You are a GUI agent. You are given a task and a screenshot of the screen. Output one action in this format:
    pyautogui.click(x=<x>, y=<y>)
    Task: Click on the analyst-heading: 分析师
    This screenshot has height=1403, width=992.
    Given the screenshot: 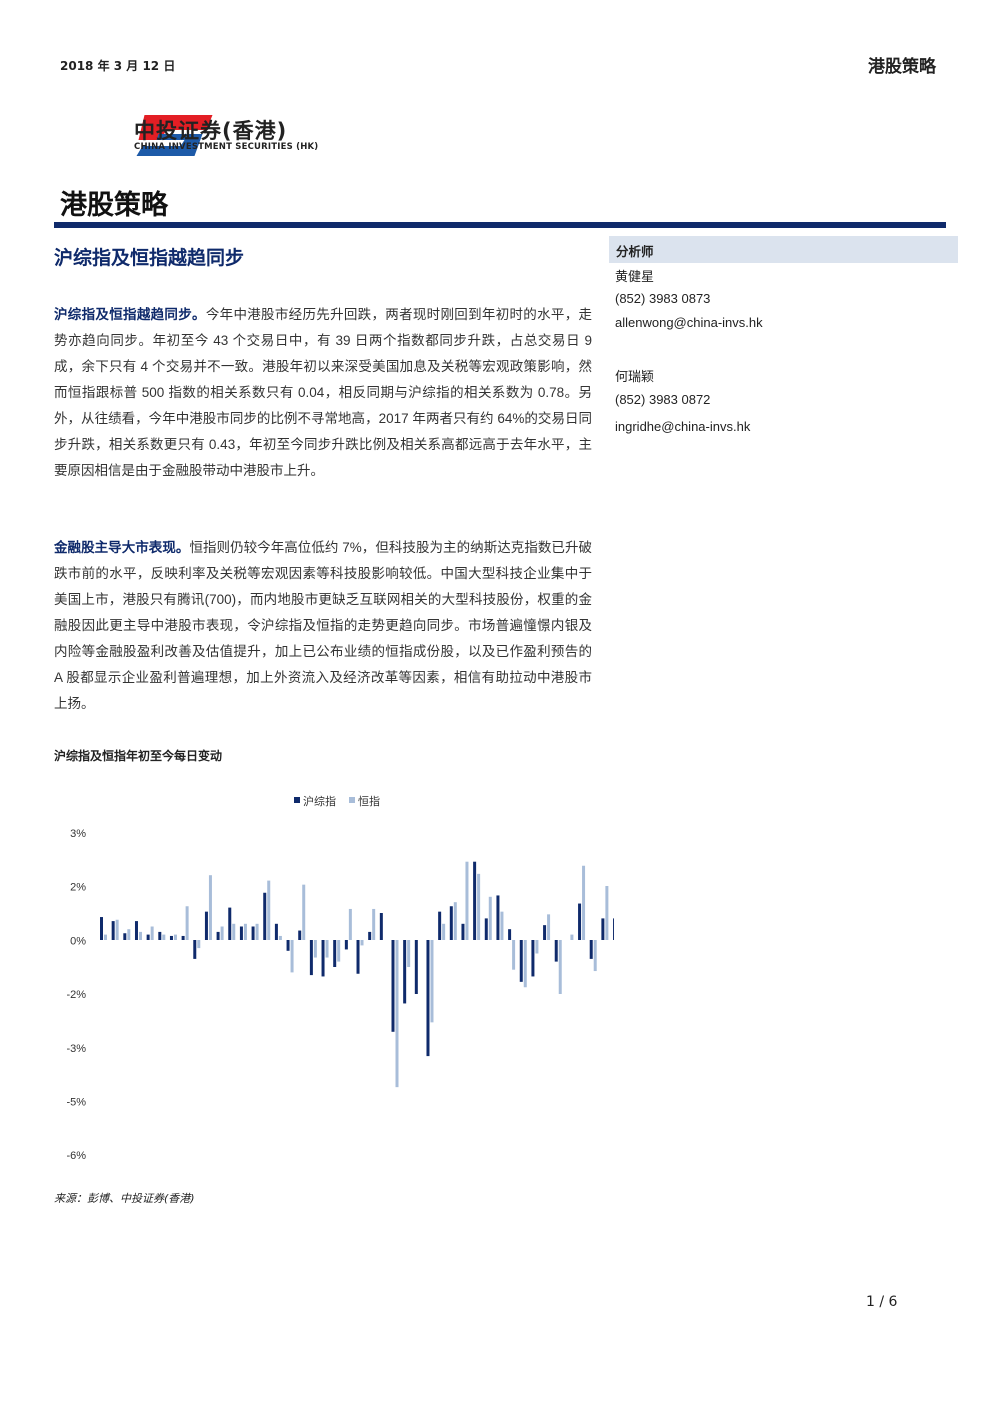 What is the action you would take?
    pyautogui.click(x=635, y=251)
    